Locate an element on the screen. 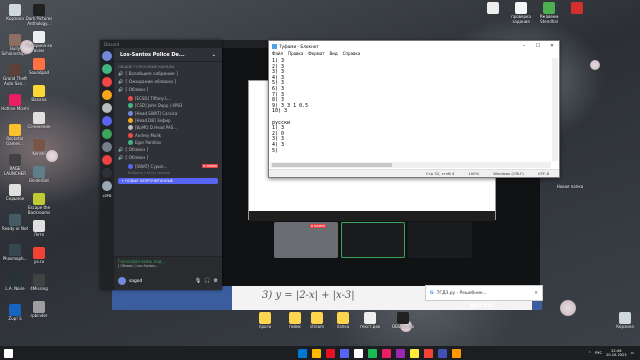 The width and height of the screenshot is (640, 360). desktop-icon: rpbinder is located at coordinates (39, 310).